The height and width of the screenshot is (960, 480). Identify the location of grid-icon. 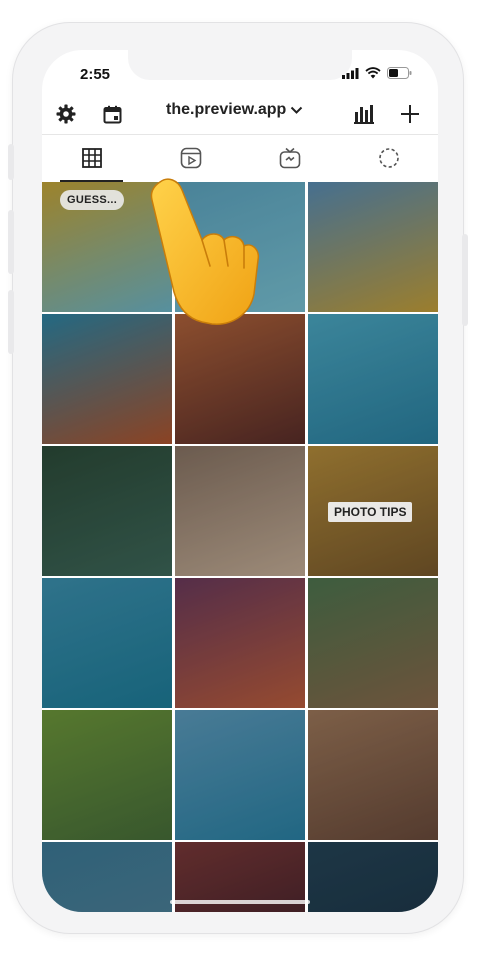
(91, 158).